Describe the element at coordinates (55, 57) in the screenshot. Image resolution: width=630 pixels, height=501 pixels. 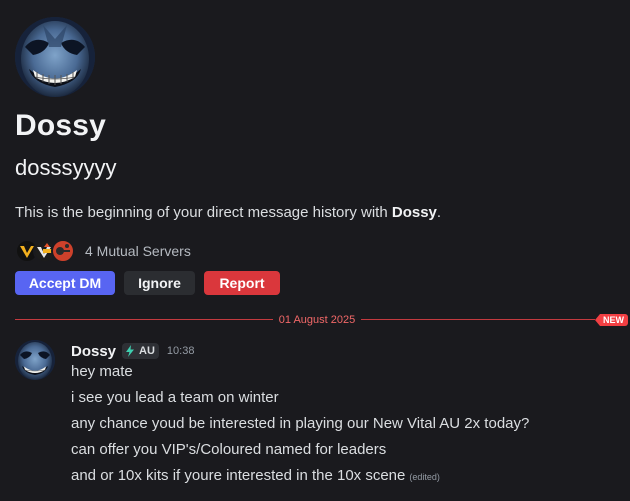
I see `profile-avatar` at that location.